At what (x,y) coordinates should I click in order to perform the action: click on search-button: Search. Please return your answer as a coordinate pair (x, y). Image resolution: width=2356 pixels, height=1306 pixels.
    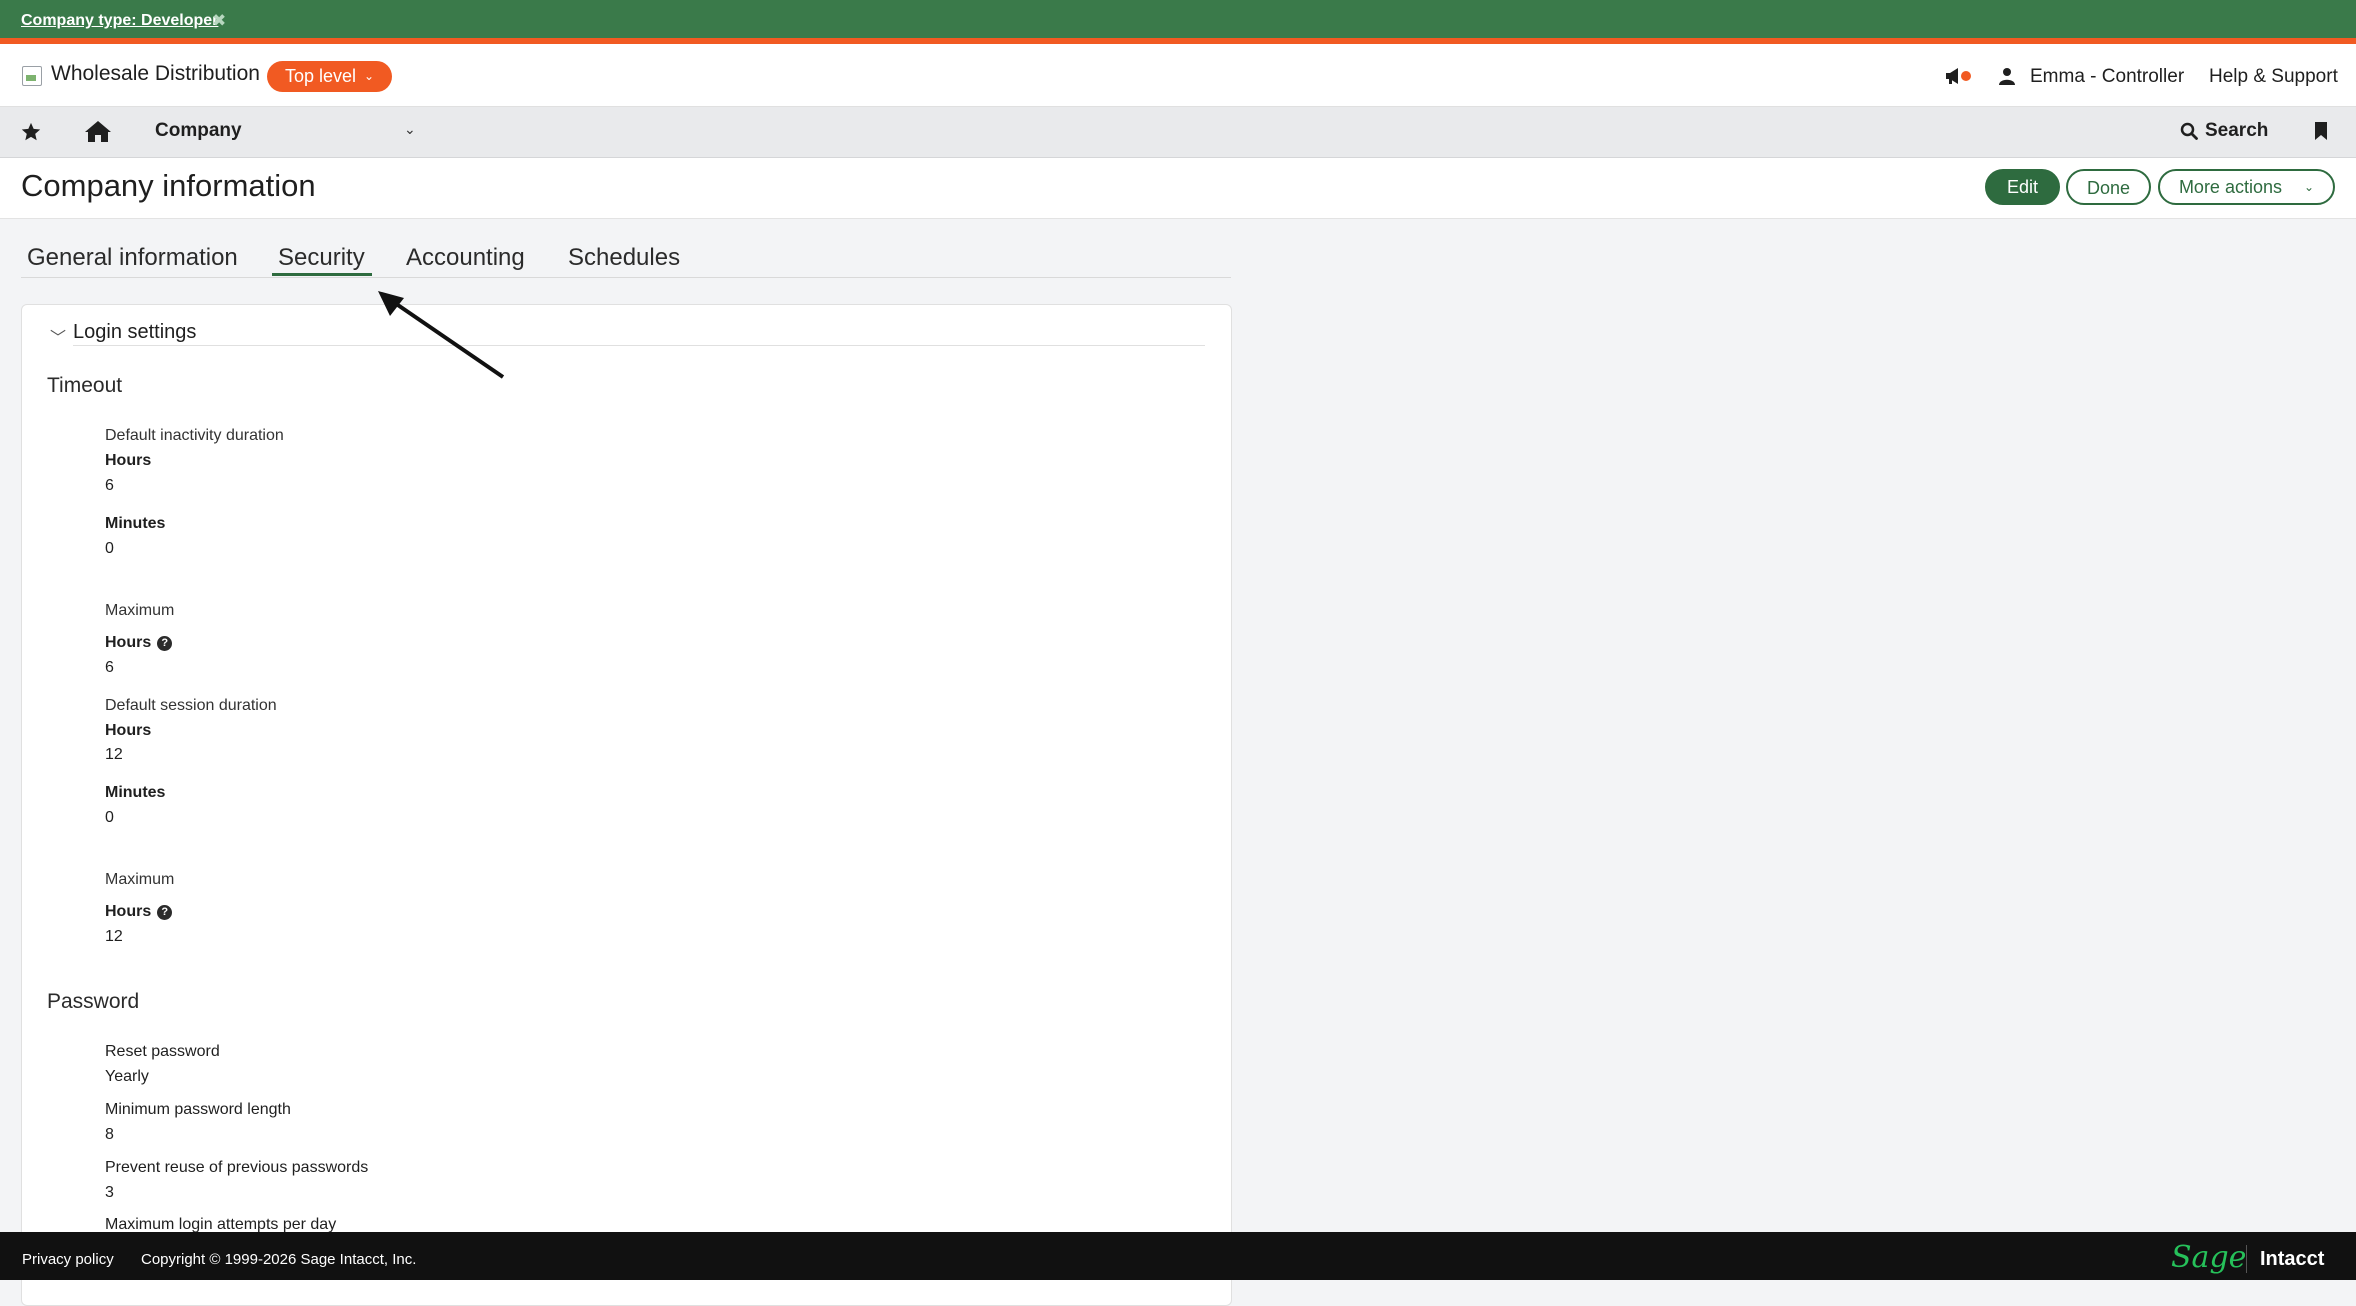
    Looking at the image, I should click on (2236, 131).